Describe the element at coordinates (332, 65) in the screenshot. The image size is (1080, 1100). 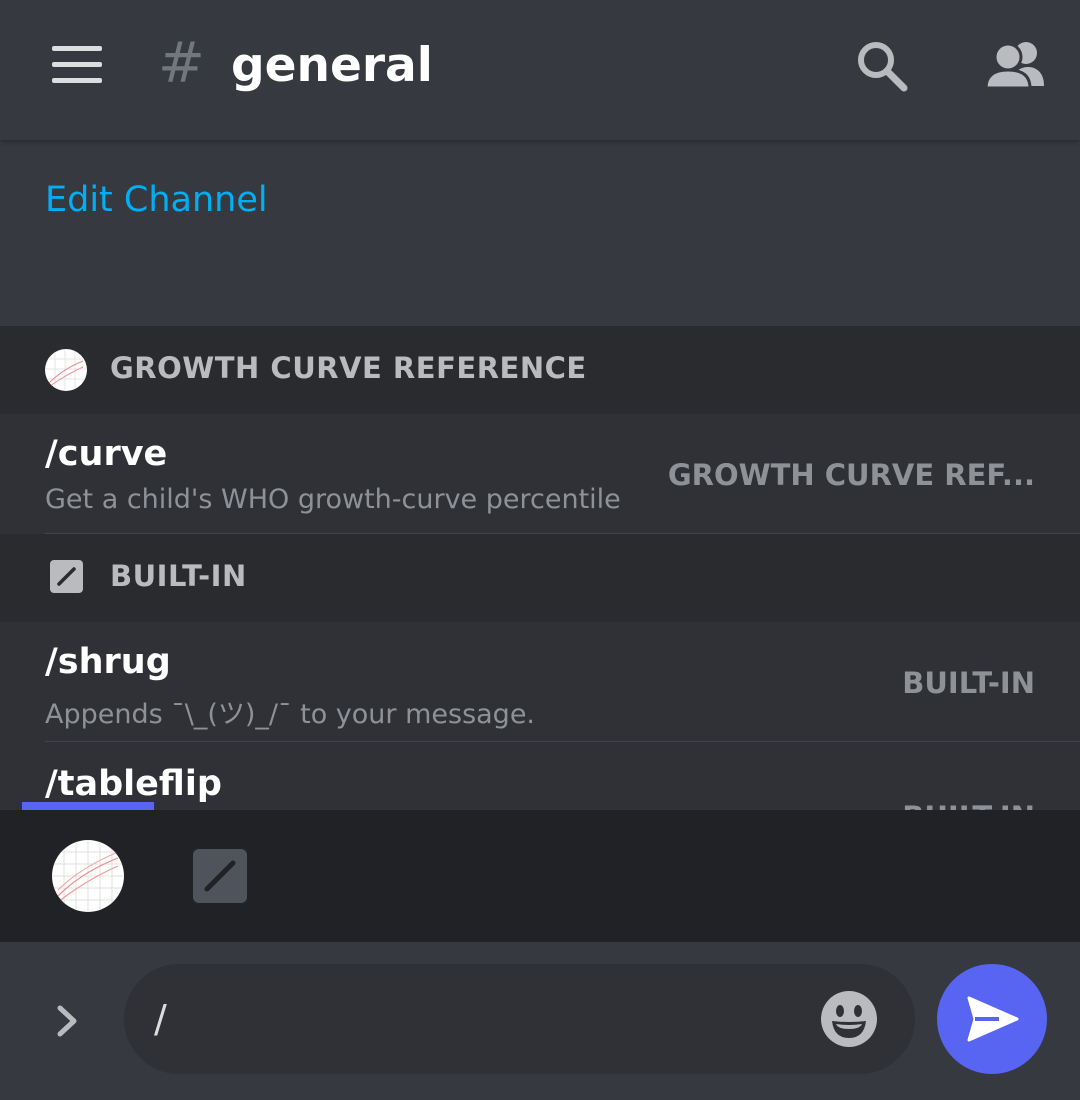
I see `channel-title: general` at that location.